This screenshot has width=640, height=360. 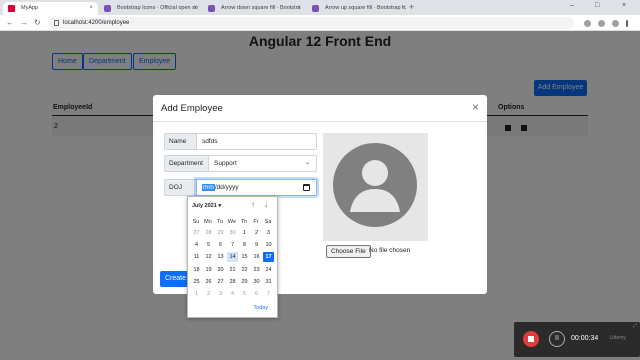 I want to click on calendar-day: 19, so click(x=208, y=270).